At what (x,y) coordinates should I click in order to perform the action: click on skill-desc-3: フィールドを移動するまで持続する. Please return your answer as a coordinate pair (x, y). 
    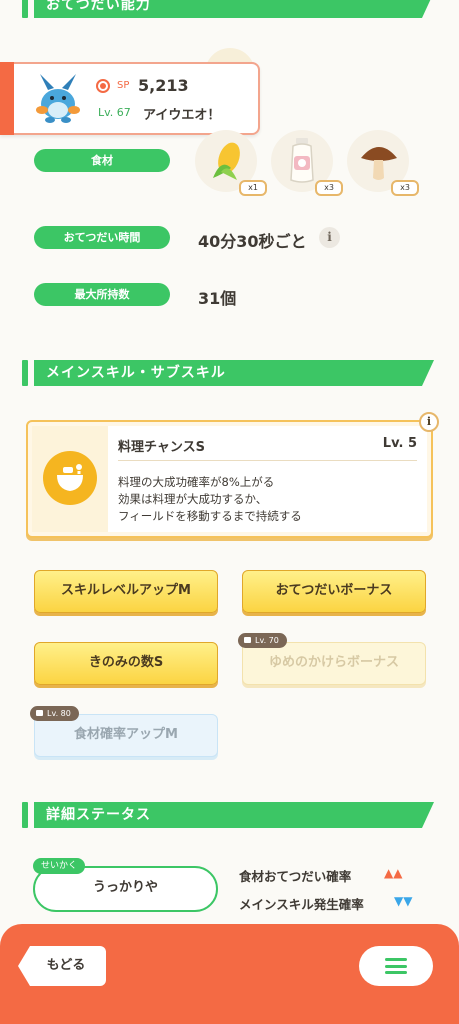
    Looking at the image, I should click on (210, 516).